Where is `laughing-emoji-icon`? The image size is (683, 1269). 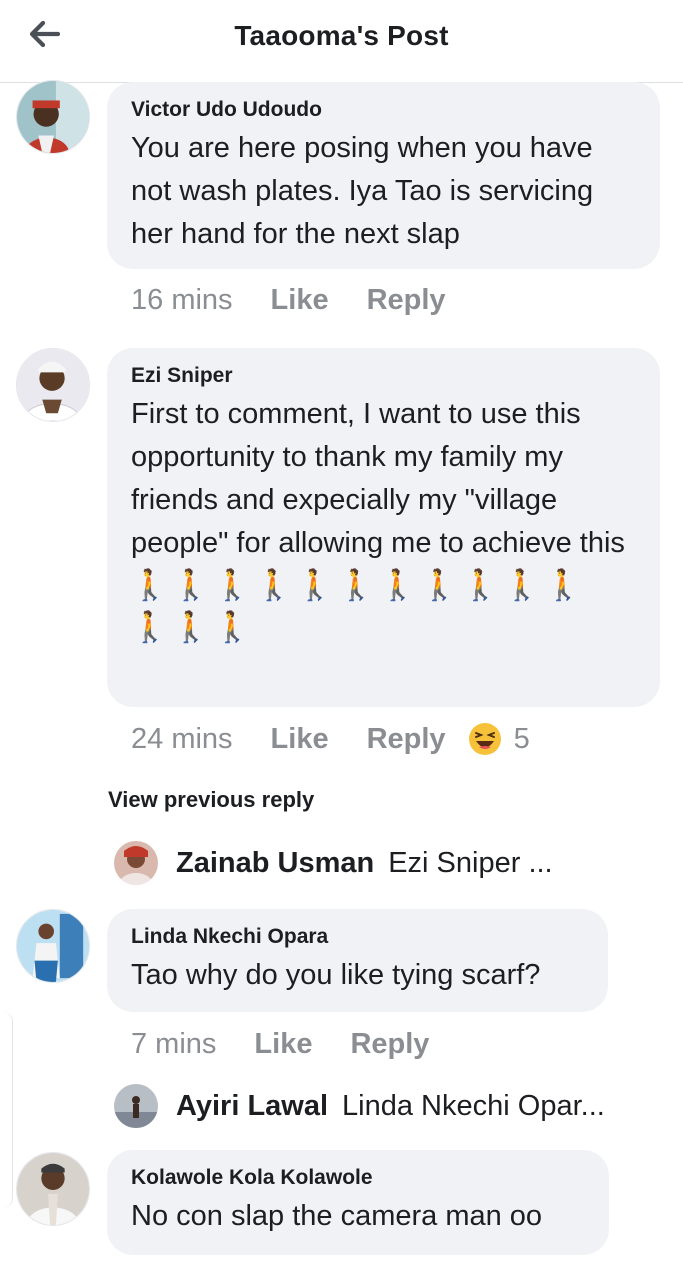
laughing-emoji-icon is located at coordinates (484, 739).